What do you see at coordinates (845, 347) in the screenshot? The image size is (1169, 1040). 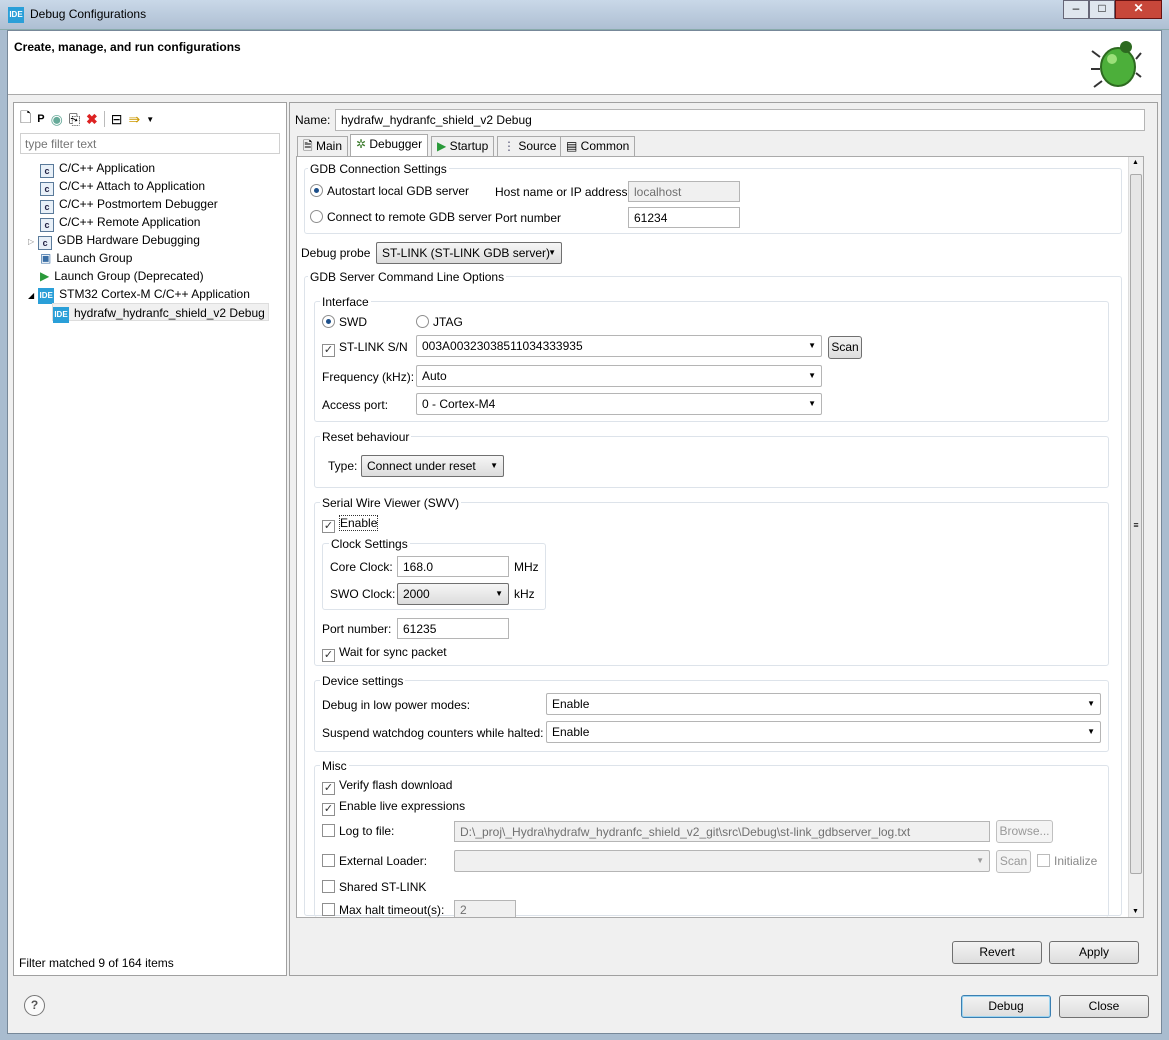 I see `scan-button: Scan` at bounding box center [845, 347].